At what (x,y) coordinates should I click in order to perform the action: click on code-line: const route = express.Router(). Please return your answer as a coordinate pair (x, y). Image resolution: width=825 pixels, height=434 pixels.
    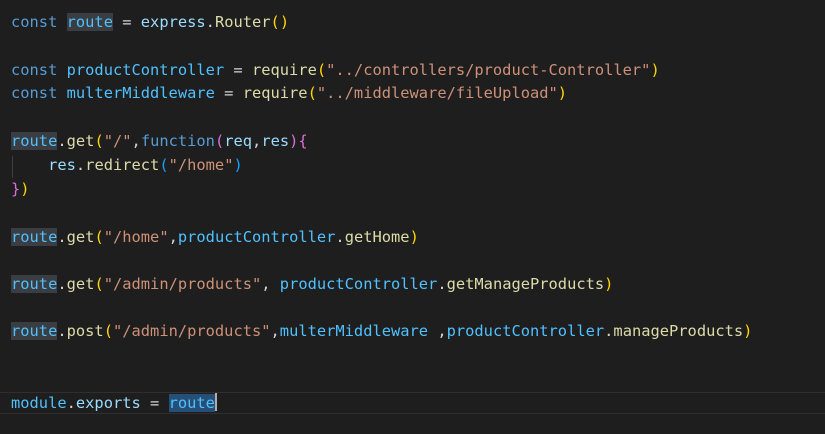
    Looking at the image, I should click on (150, 22).